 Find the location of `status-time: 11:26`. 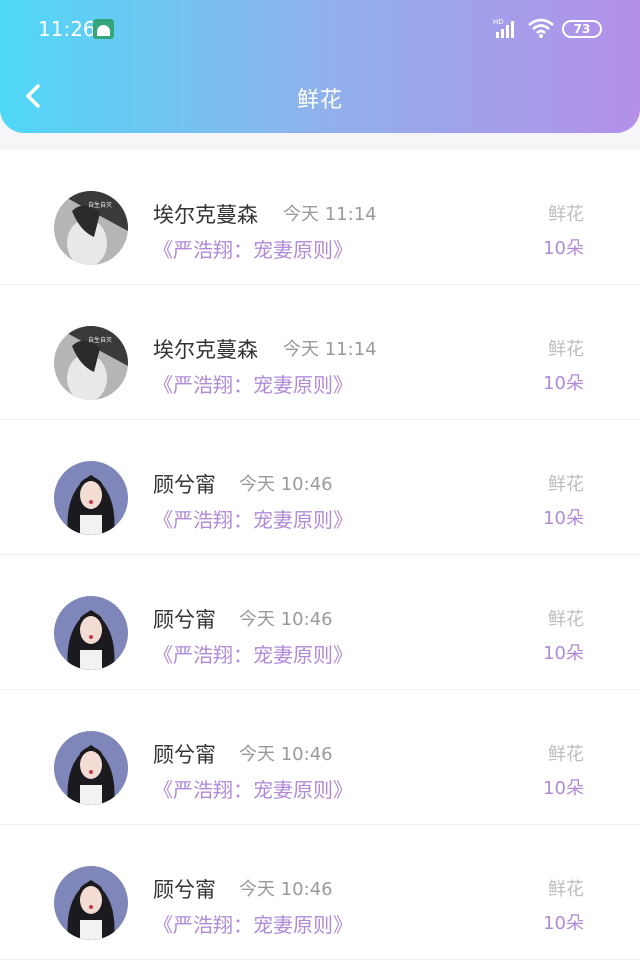

status-time: 11:26 is located at coordinates (67, 29).